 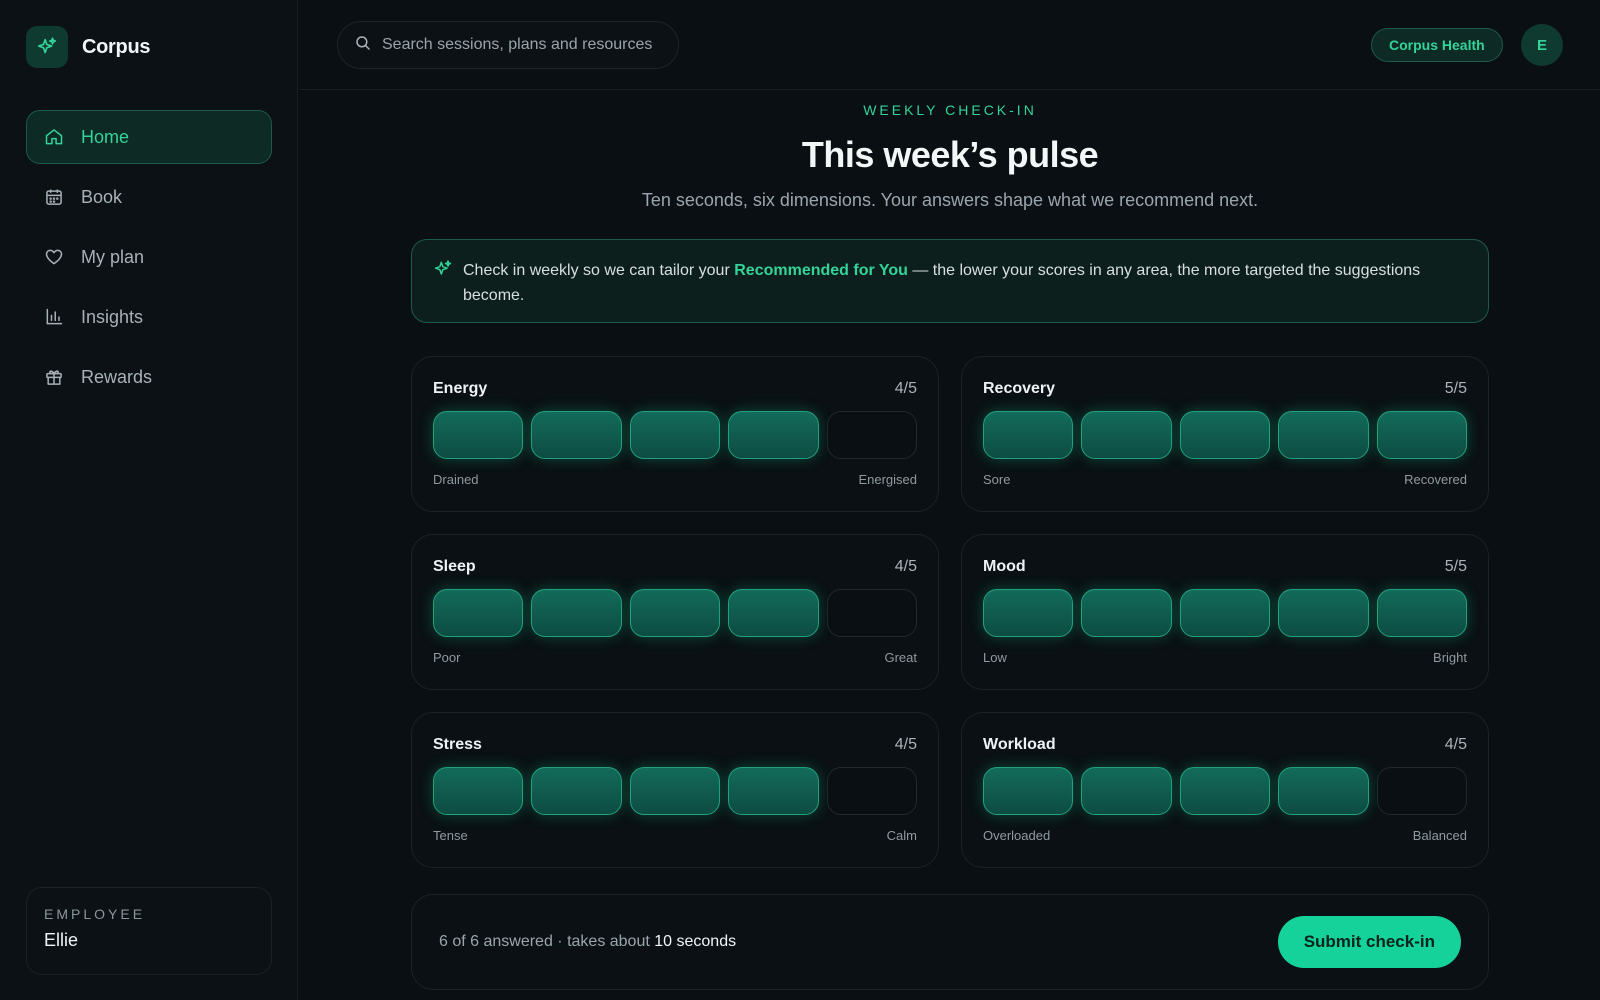 What do you see at coordinates (821, 270) in the screenshot?
I see `recommended-link: Recommended for You` at bounding box center [821, 270].